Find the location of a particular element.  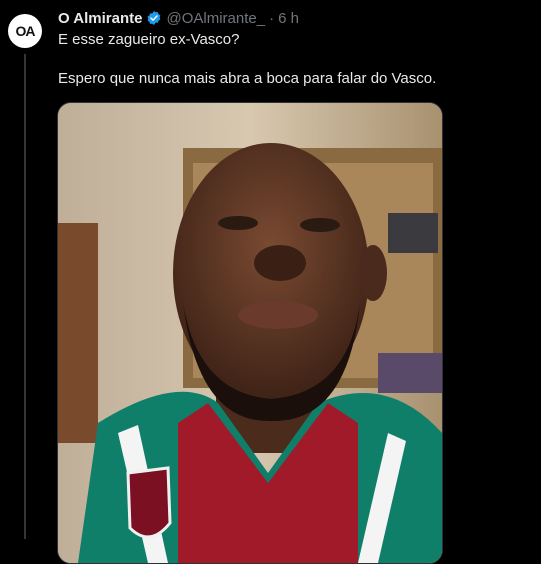

tweet-header: O Almirante @OAlmirante_ · 6 h is located at coordinates (178, 18).